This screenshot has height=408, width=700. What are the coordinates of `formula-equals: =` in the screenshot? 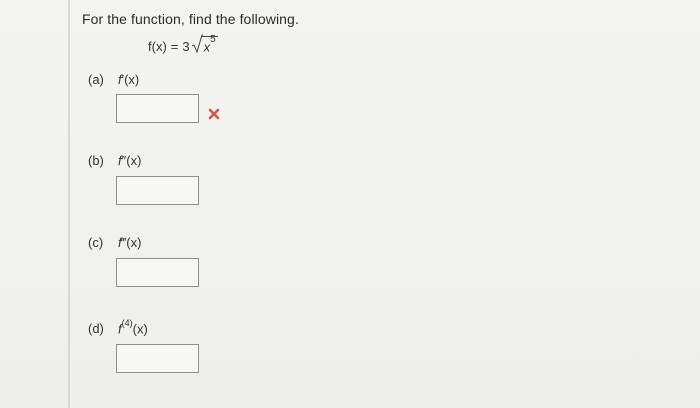 It's located at (174, 46).